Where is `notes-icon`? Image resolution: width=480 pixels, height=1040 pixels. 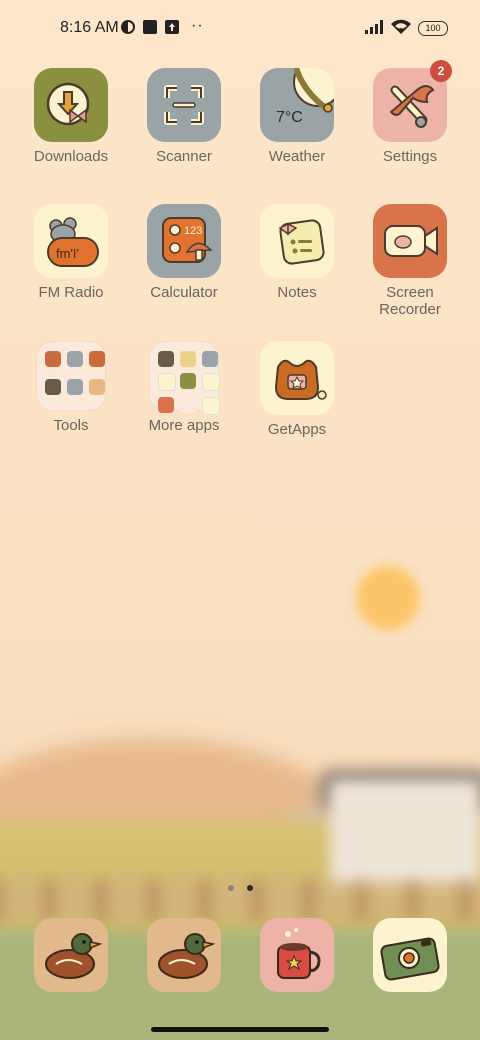 notes-icon is located at coordinates (297, 241).